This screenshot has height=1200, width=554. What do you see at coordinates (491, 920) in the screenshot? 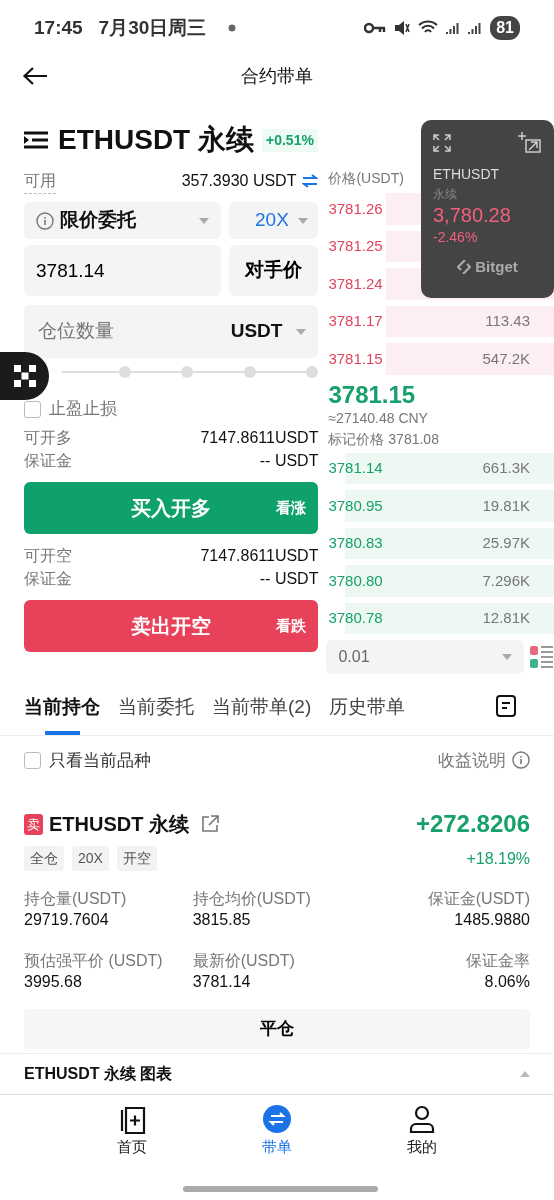
I see `field-value: 1485.9880` at bounding box center [491, 920].